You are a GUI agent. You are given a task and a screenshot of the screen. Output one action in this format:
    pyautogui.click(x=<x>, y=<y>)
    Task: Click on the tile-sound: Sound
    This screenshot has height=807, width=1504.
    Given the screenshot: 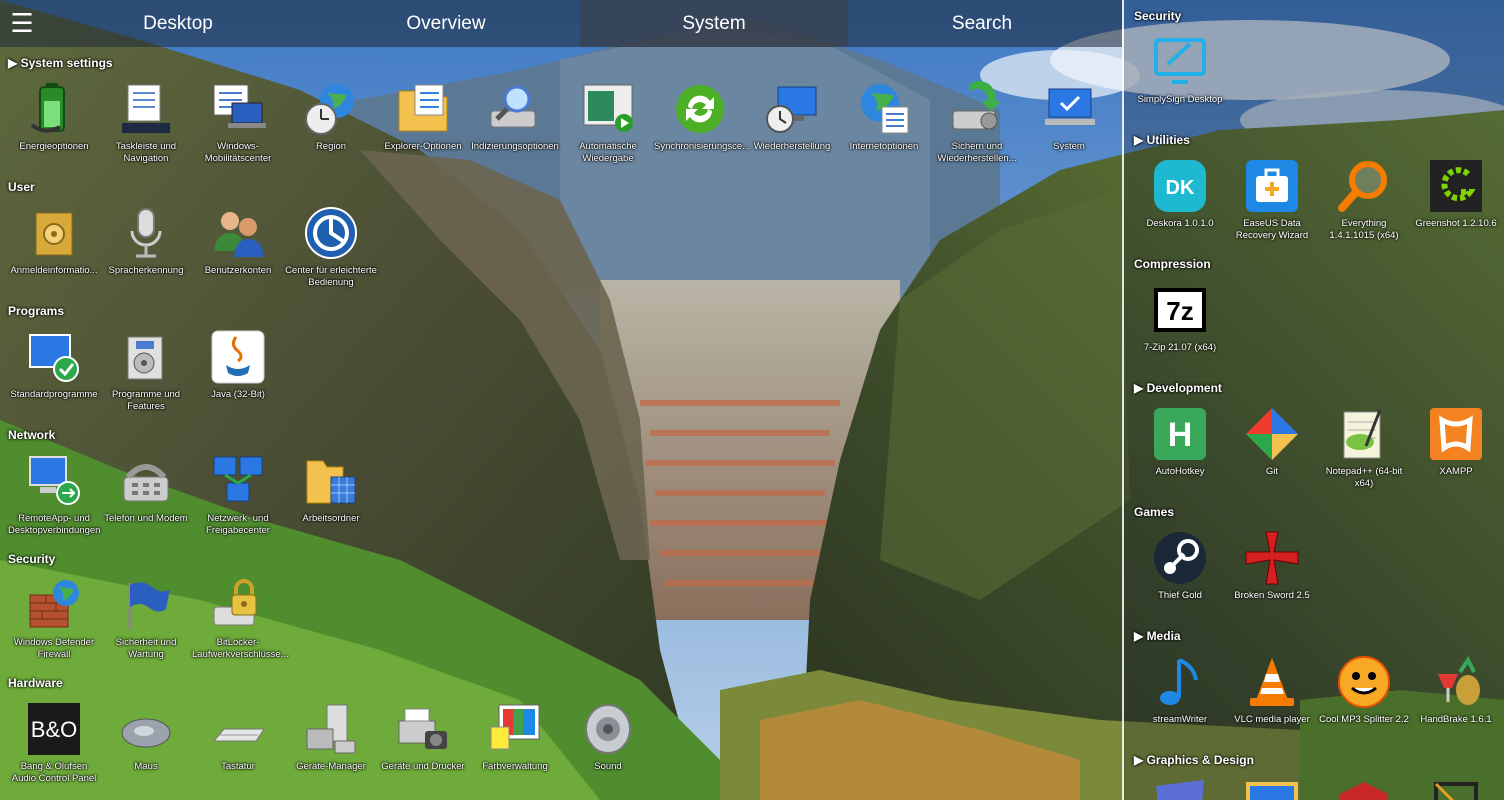 What is the action you would take?
    pyautogui.click(x=608, y=752)
    